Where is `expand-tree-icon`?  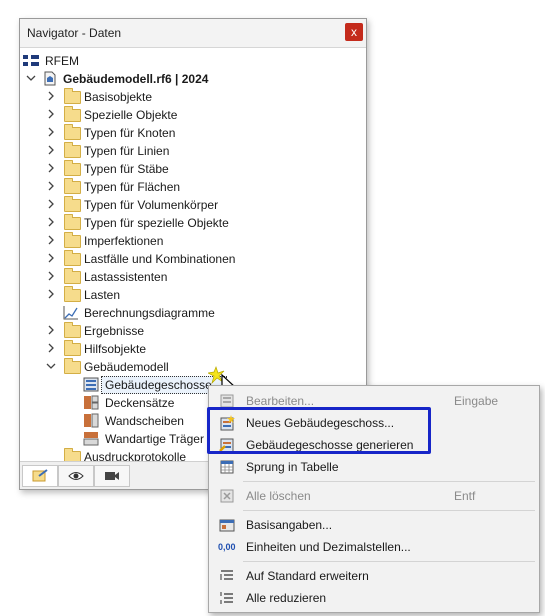 expand-tree-icon is located at coordinates (226, 575).